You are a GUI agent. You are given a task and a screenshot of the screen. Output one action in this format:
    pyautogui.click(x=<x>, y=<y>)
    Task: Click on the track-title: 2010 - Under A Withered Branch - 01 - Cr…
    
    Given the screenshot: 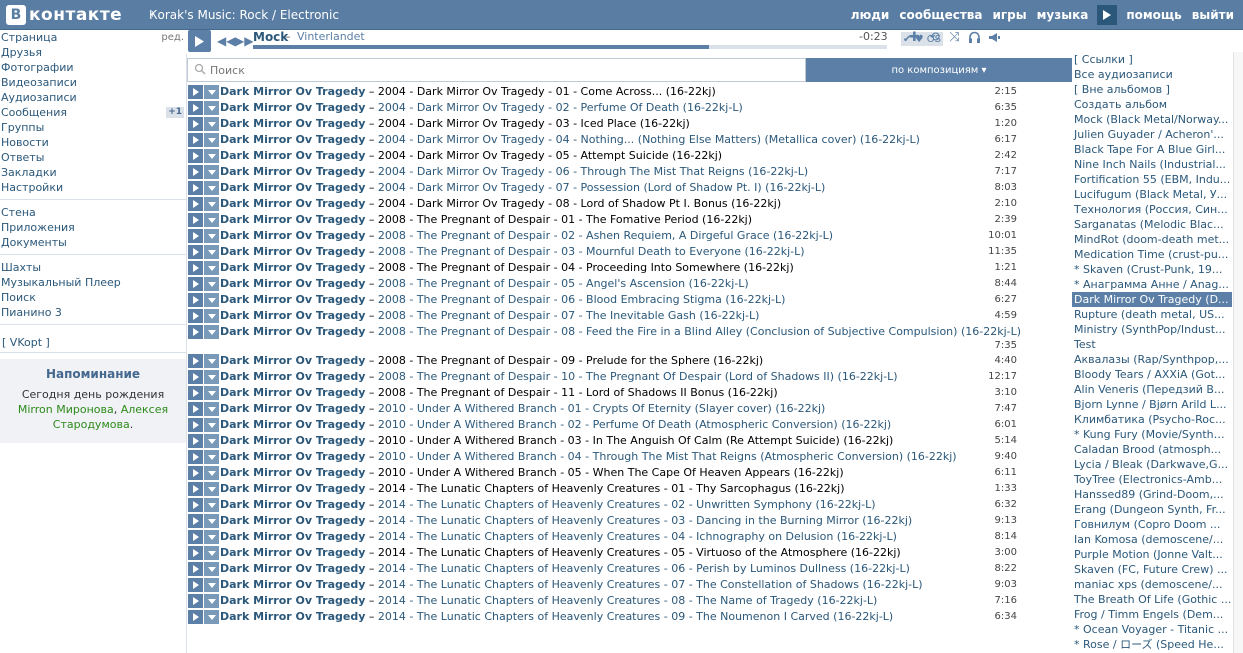 What is the action you would take?
    pyautogui.click(x=601, y=408)
    